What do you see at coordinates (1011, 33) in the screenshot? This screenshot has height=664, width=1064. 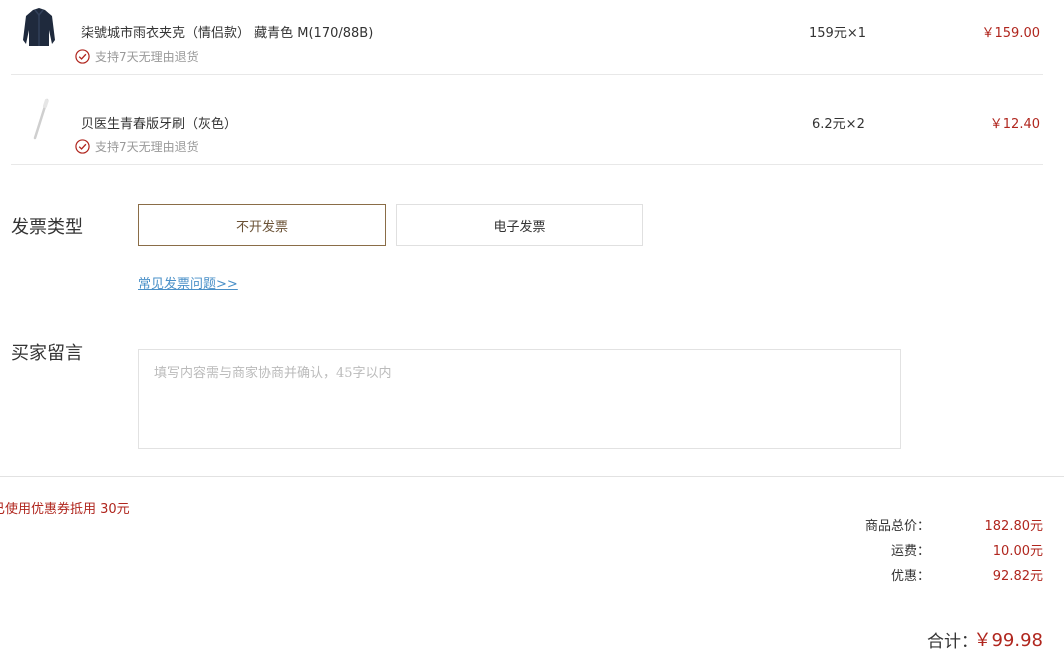 I see `item-amount: ￥159.00` at bounding box center [1011, 33].